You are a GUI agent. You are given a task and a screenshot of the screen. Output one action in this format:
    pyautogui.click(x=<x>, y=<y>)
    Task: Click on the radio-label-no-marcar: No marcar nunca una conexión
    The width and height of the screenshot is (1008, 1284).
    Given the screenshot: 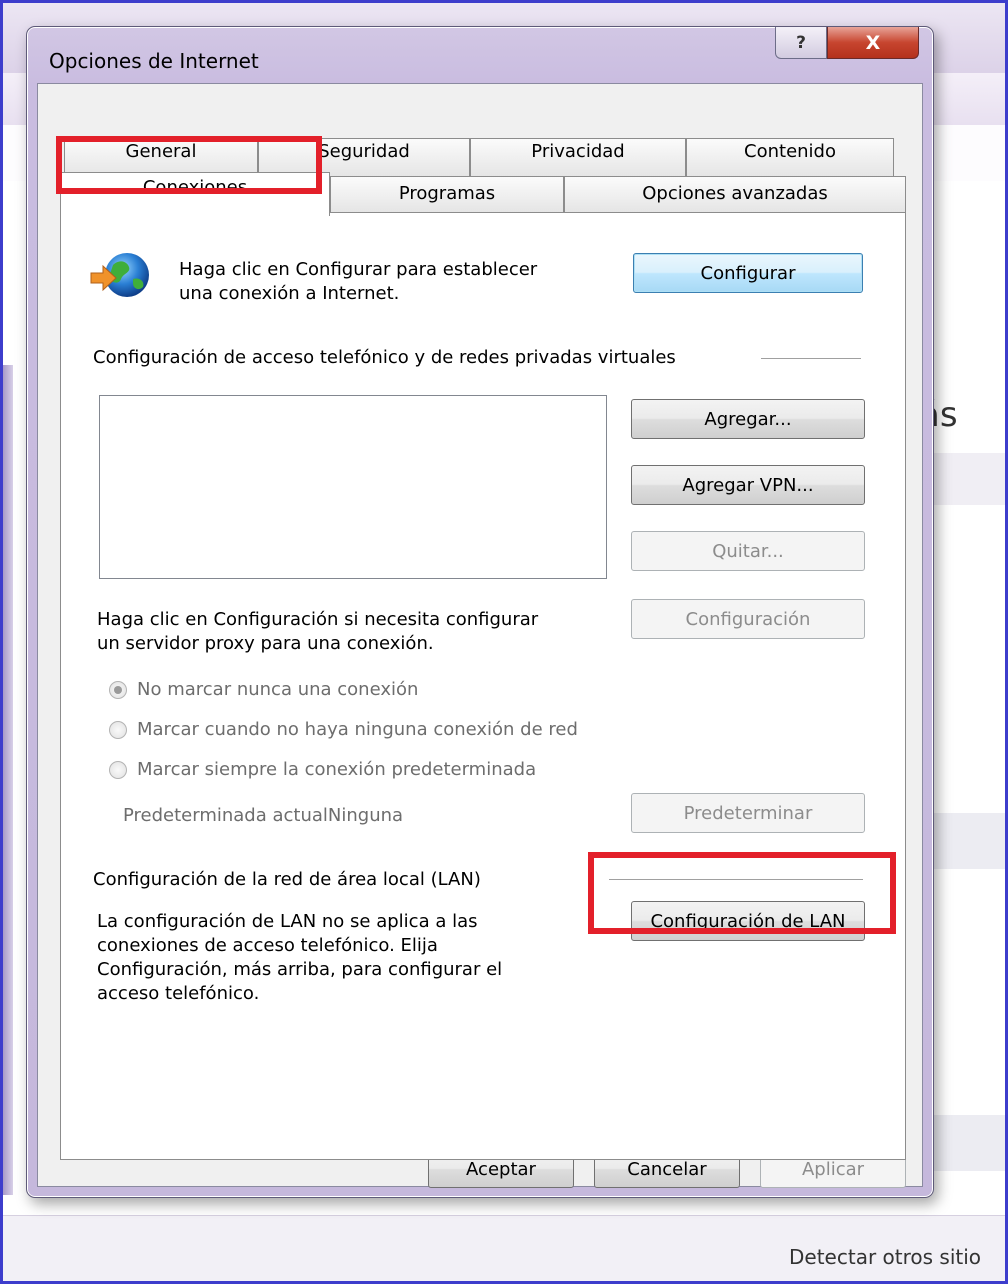 What is the action you would take?
    pyautogui.click(x=278, y=689)
    